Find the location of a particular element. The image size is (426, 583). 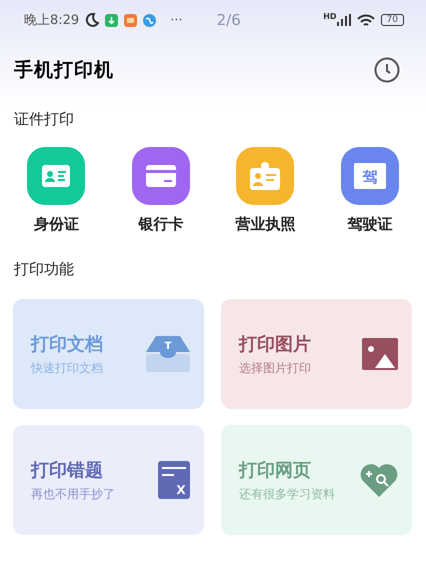

print-card: 打印图片 选择图片打印 is located at coordinates (316, 354).